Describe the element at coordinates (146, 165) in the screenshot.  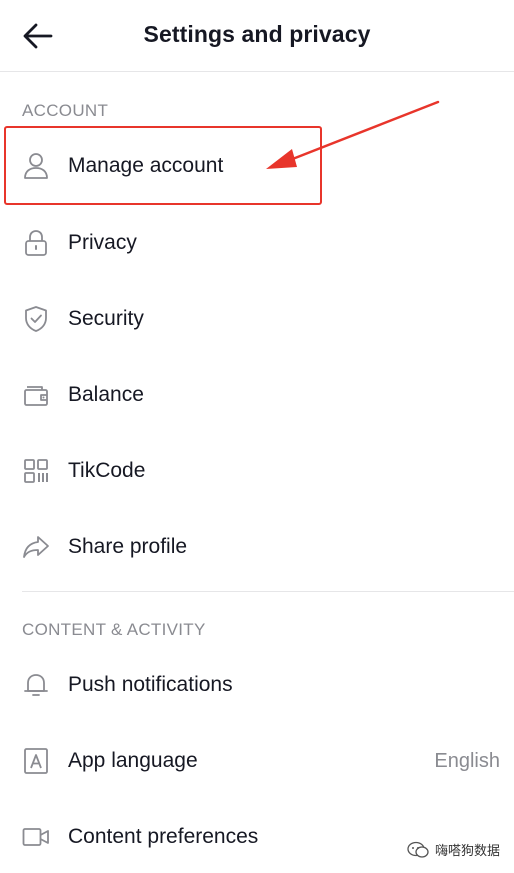
I see `menu-item-label: Manage account` at that location.